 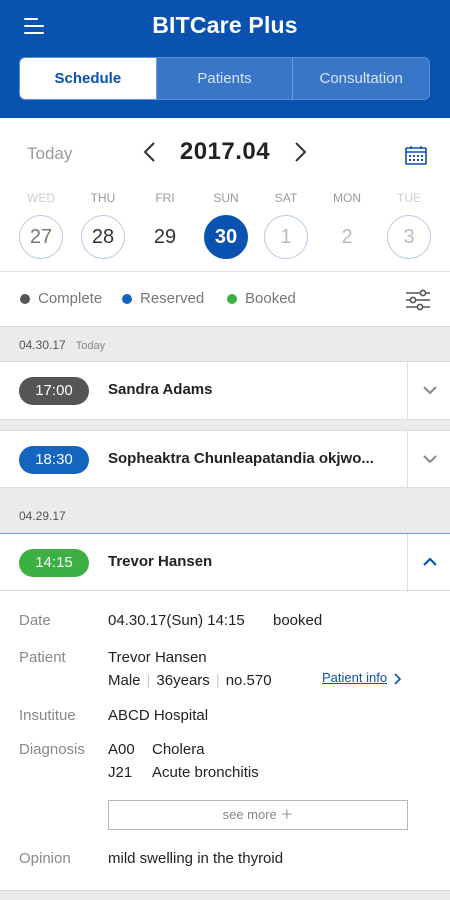 What do you see at coordinates (347, 224) in the screenshot?
I see `day-mon-2: MON 2` at bounding box center [347, 224].